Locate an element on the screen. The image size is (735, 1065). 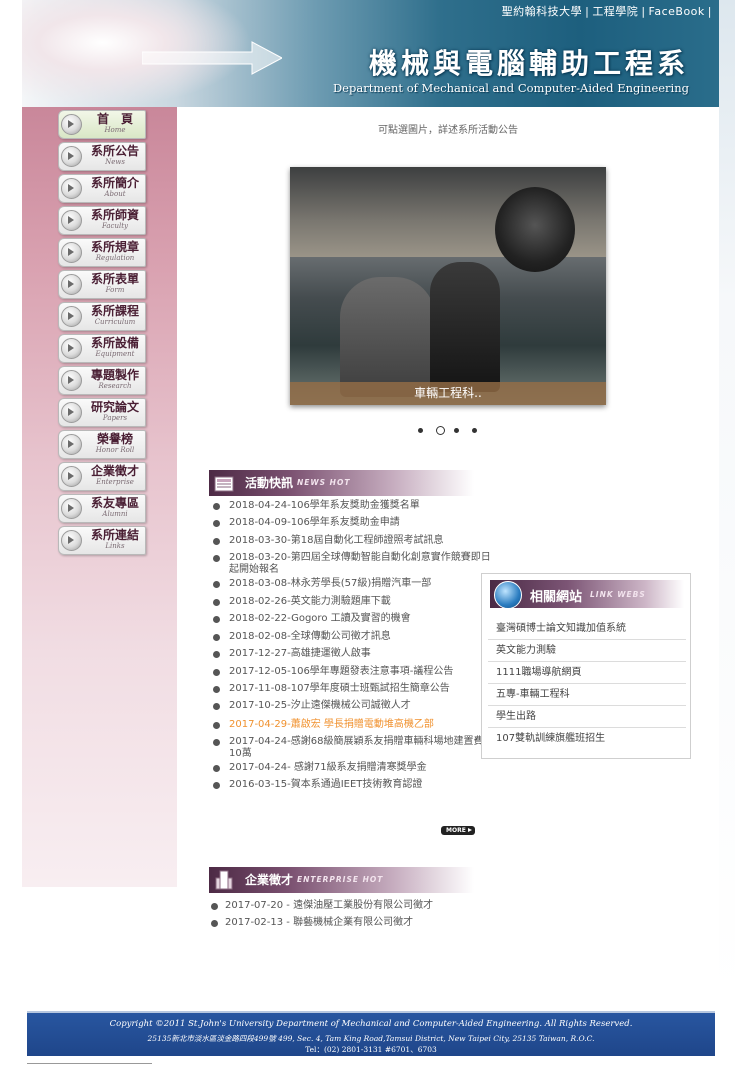
menu-item-links: 系所連結 Links is located at coordinates (102, 540).